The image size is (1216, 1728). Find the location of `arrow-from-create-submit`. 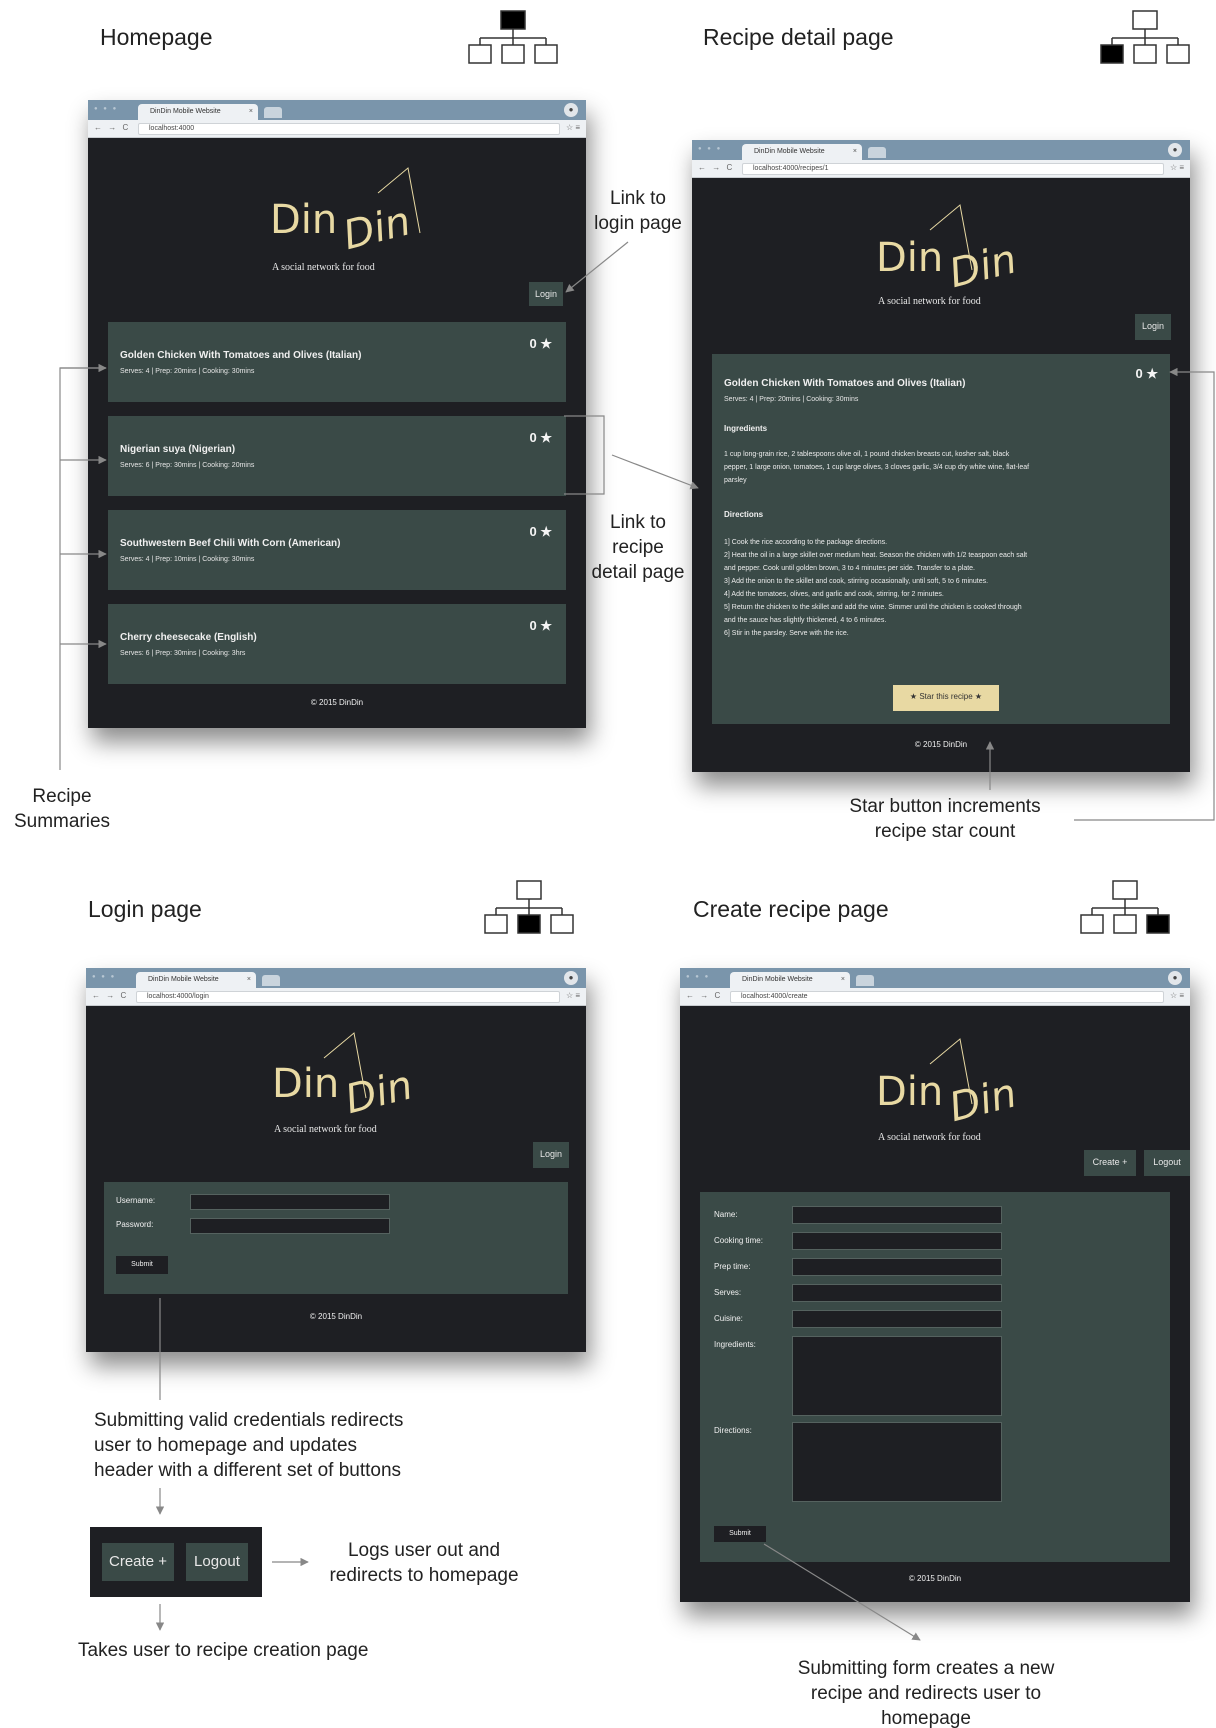

arrow-from-create-submit is located at coordinates (842, 1592).